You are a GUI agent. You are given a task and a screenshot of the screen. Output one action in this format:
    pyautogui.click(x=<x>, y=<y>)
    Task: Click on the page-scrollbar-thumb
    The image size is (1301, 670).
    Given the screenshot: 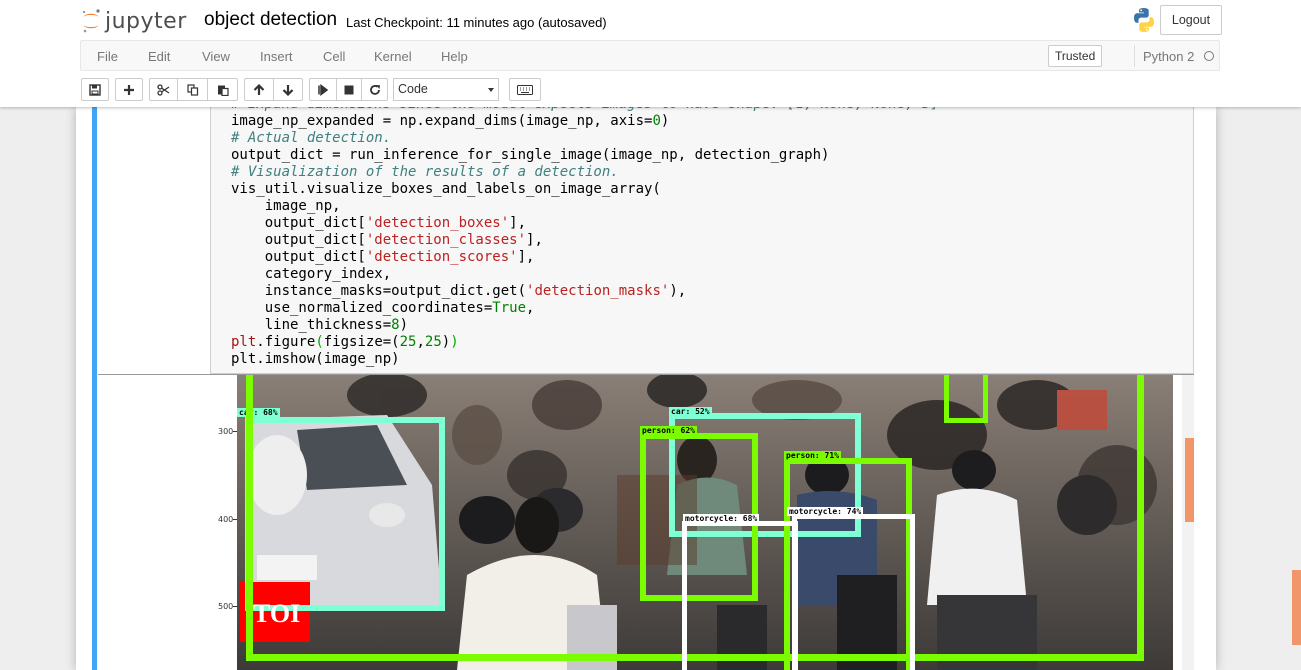 What is the action you would take?
    pyautogui.click(x=1296, y=607)
    